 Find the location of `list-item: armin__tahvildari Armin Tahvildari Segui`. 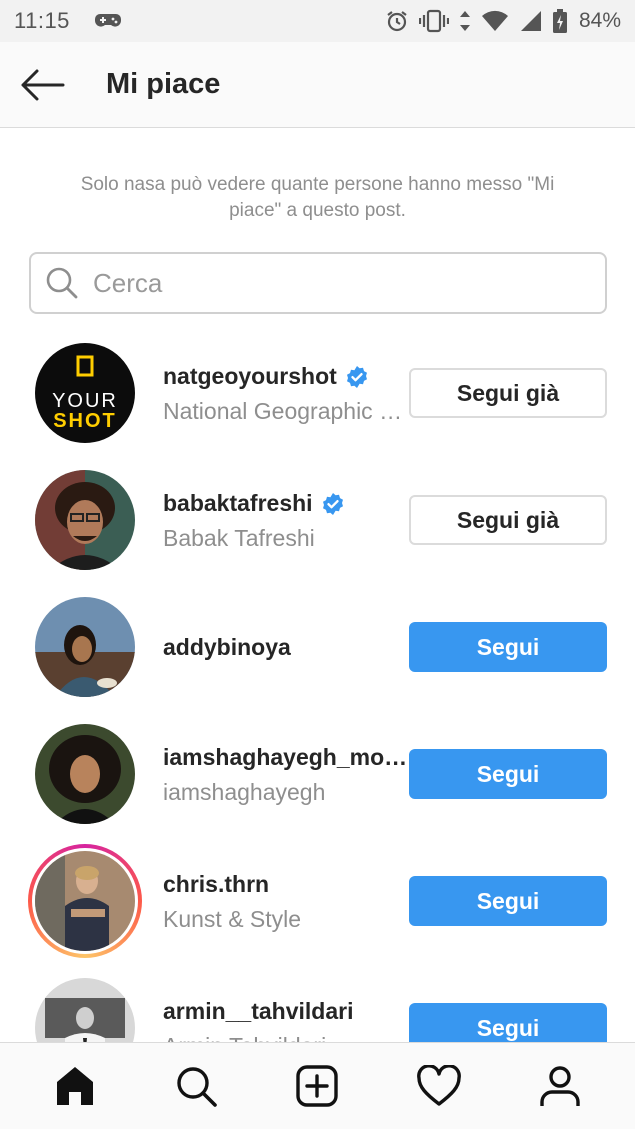

list-item: armin__tahvildari Armin Tahvildari Segui is located at coordinates (317, 1003).